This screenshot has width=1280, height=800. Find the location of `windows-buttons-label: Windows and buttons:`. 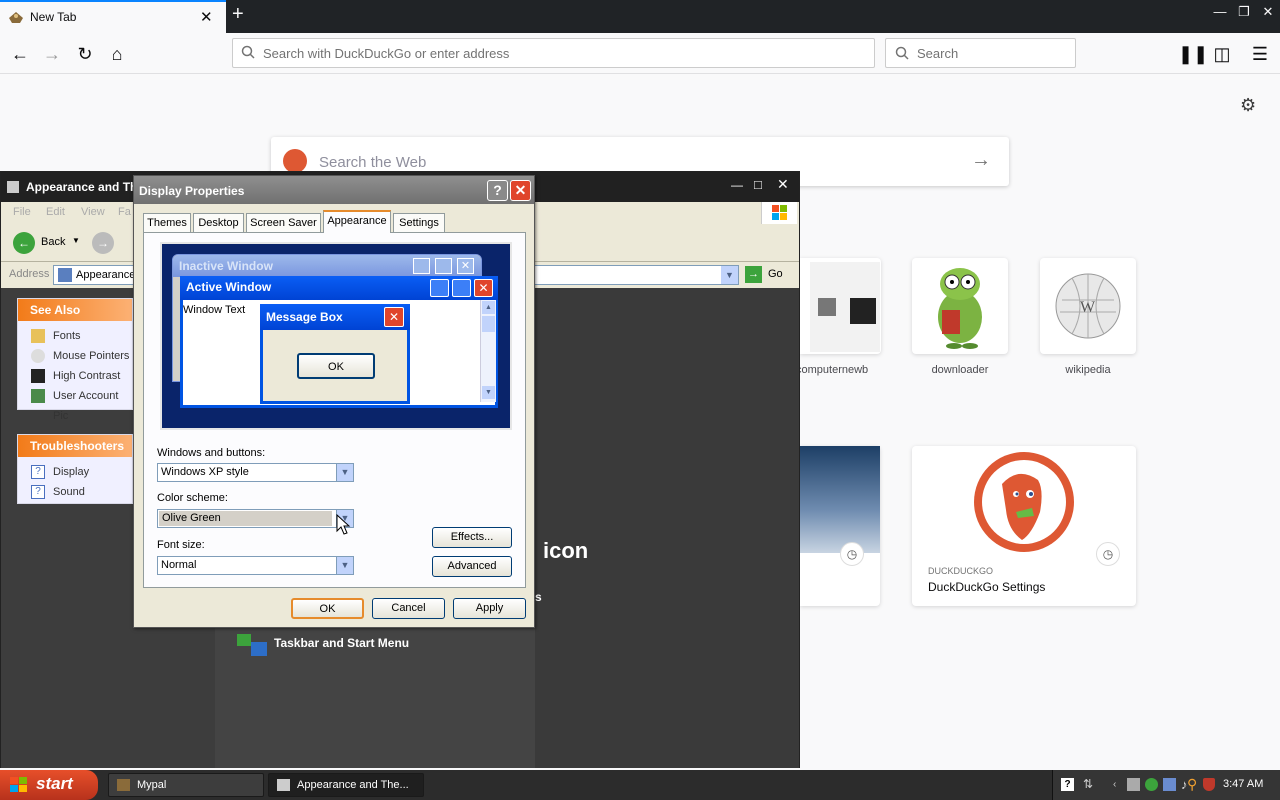

windows-buttons-label: Windows and buttons: is located at coordinates (211, 453).